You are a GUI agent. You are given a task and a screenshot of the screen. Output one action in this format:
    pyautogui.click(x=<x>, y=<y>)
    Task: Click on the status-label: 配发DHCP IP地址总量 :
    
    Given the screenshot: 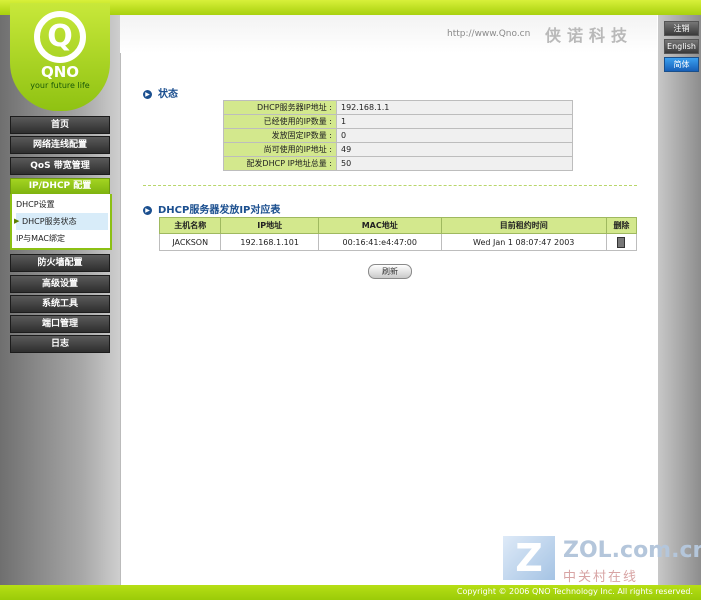 What is the action you would take?
    pyautogui.click(x=280, y=163)
    